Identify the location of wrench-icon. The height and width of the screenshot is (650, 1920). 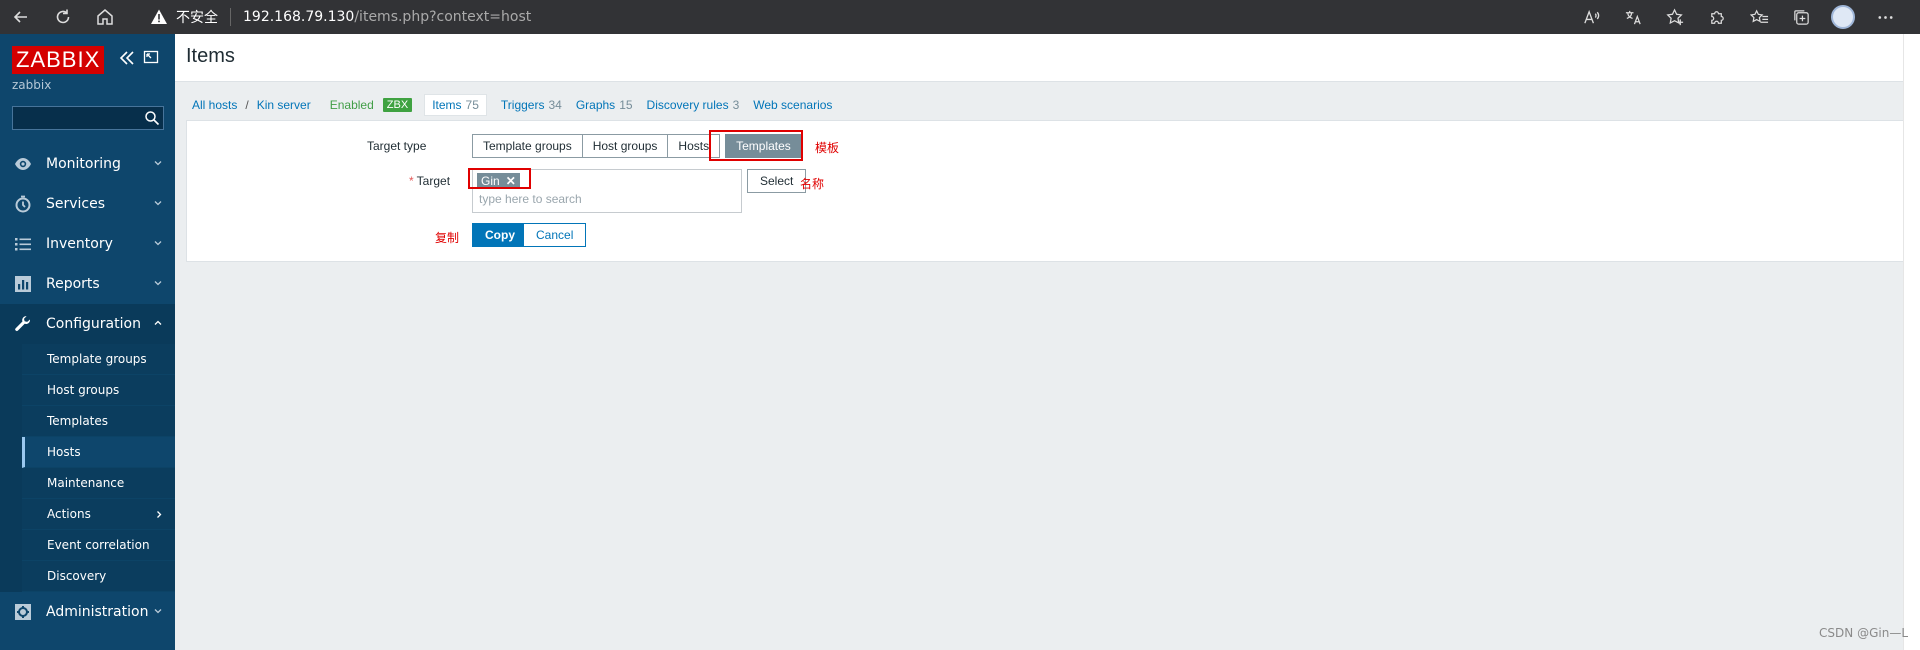
(23, 323).